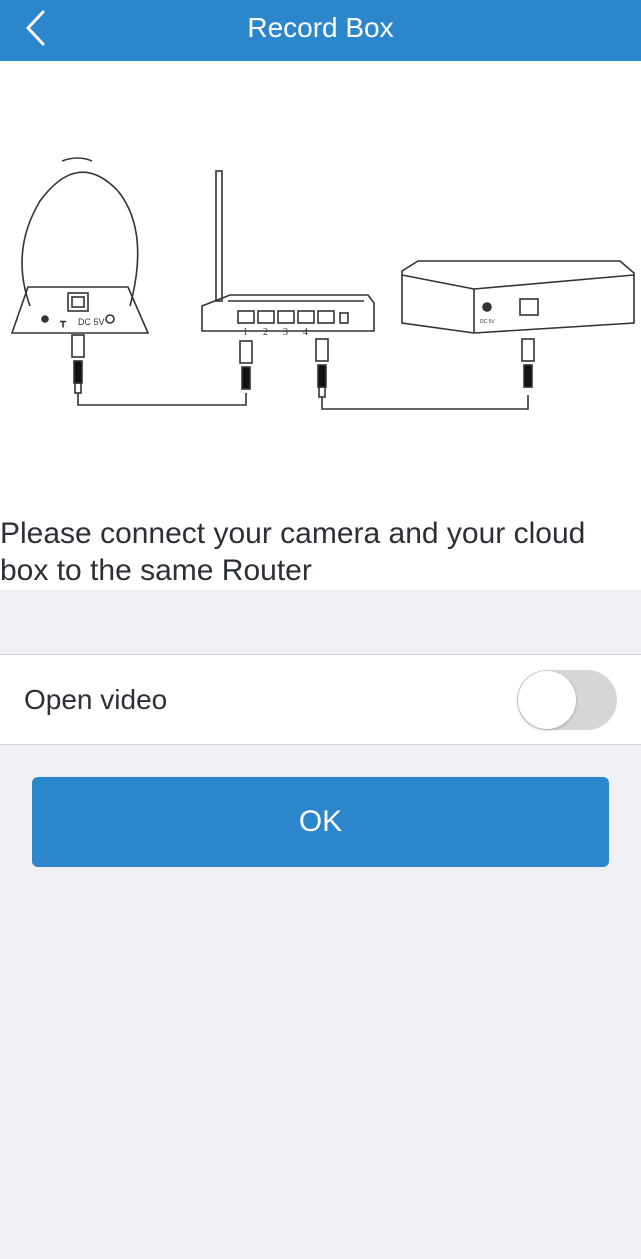  I want to click on open-video-row: Open video, so click(320, 699).